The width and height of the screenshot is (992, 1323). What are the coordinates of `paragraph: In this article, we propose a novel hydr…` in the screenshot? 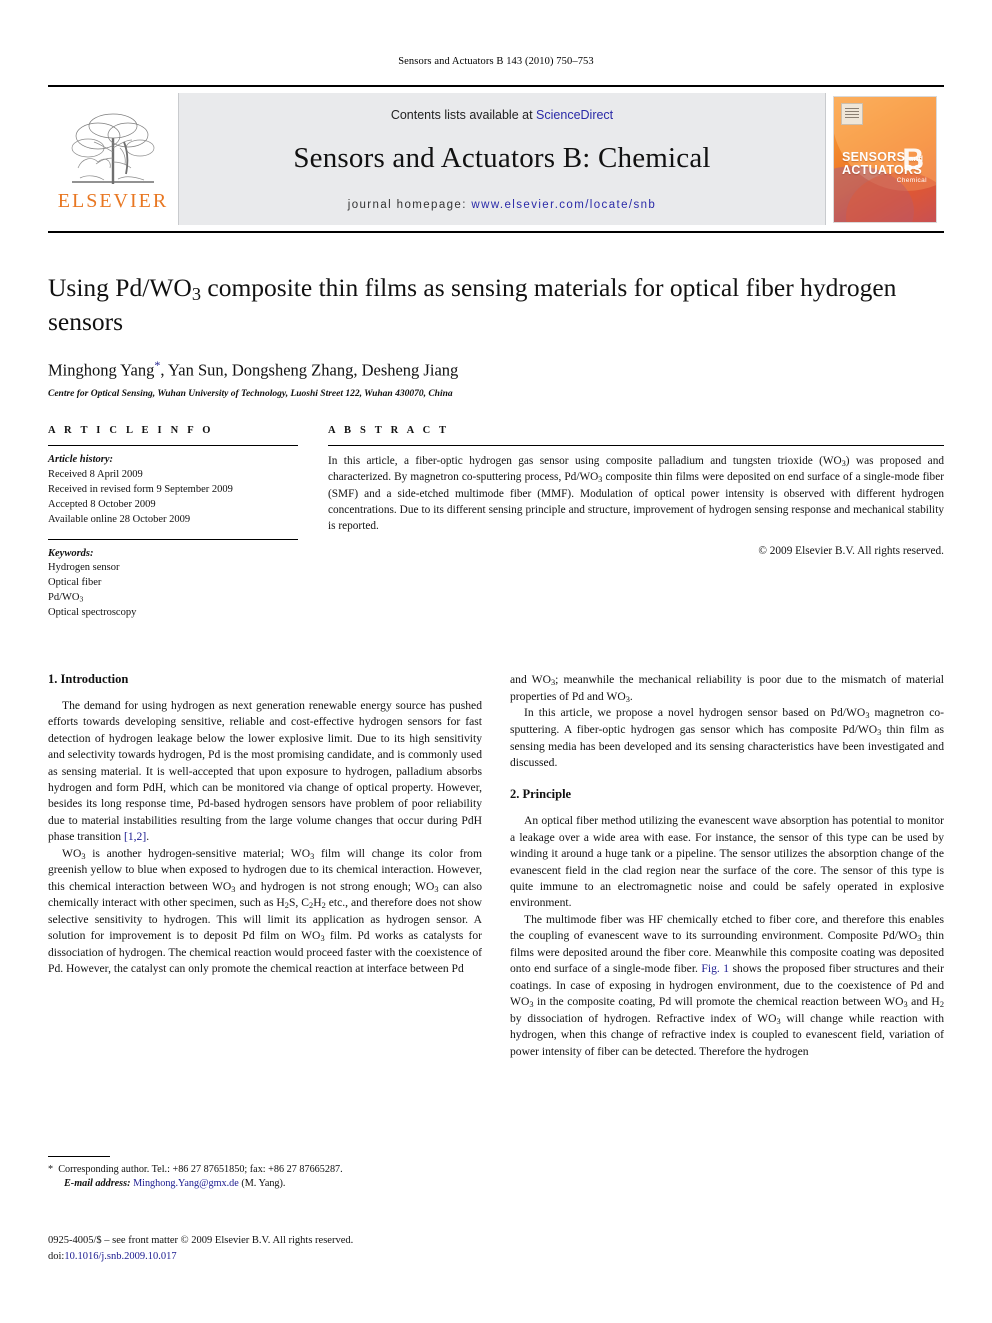 It's located at (727, 738).